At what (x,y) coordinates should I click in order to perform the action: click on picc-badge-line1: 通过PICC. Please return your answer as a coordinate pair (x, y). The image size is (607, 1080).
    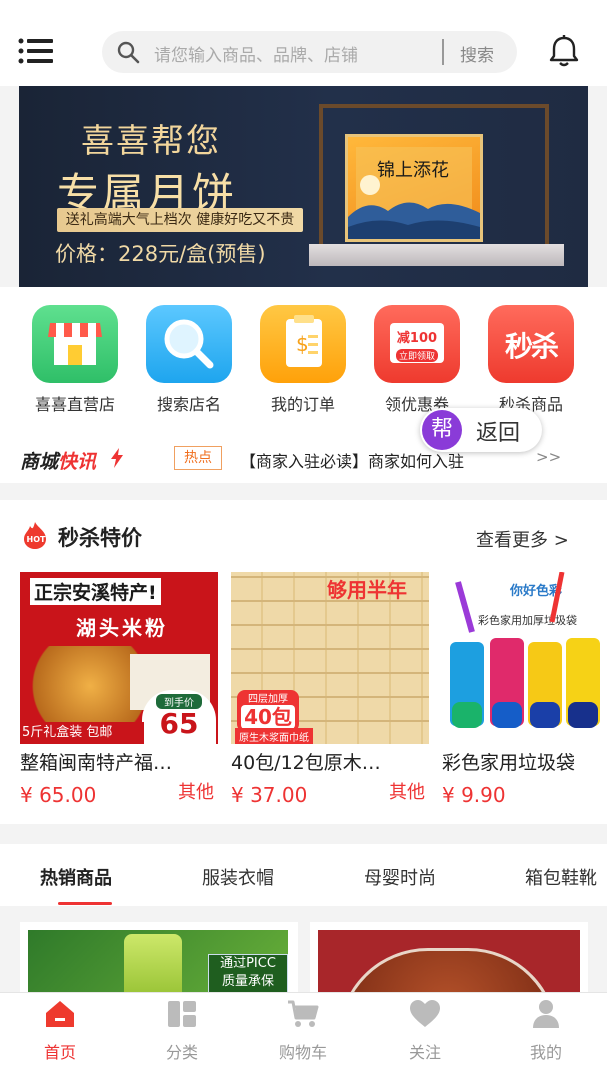
    Looking at the image, I should click on (248, 963).